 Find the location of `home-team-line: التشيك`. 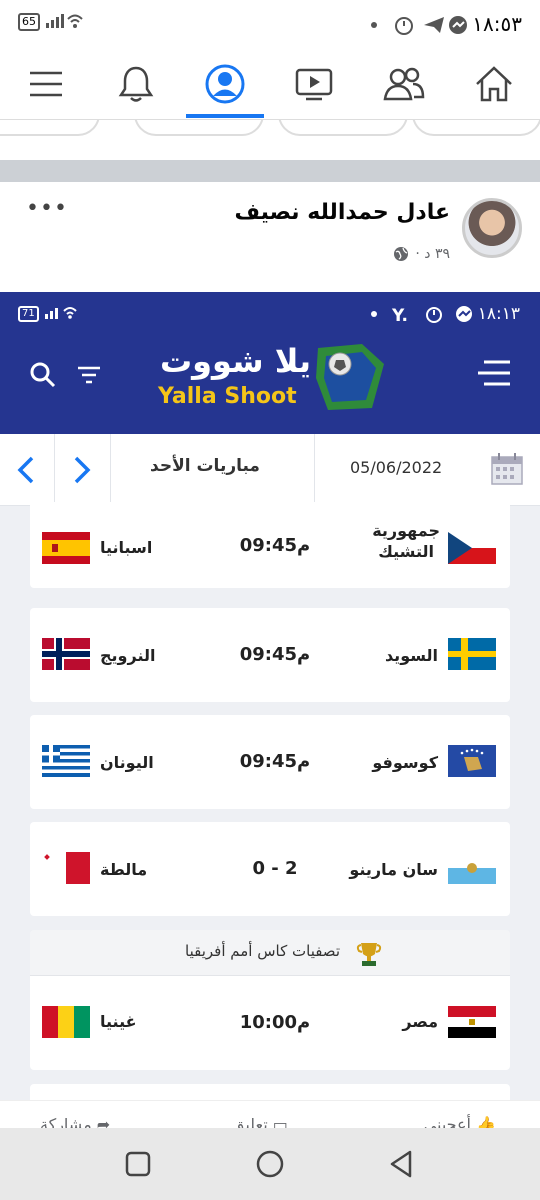

home-team-line: التشيك is located at coordinates (406, 551).